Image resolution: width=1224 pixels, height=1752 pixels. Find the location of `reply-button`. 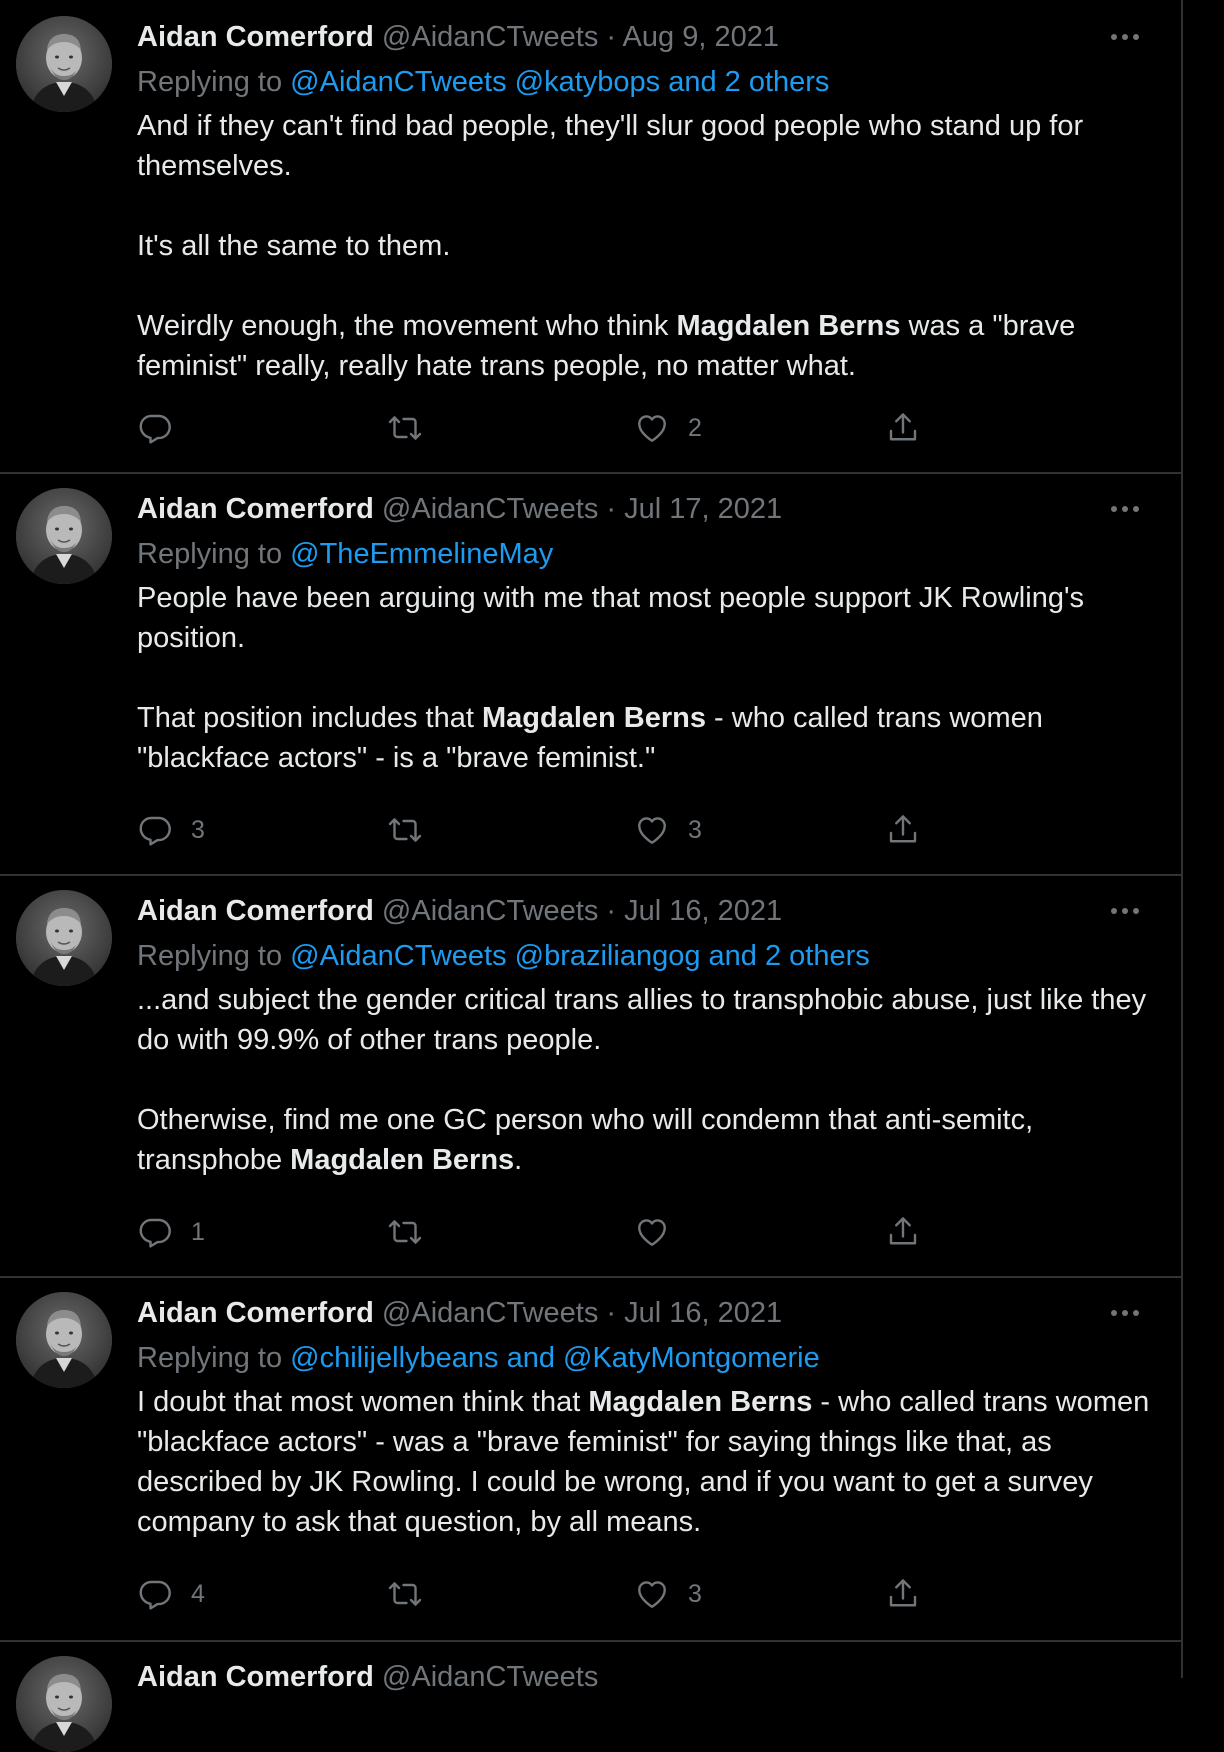

reply-button is located at coordinates (164, 428).